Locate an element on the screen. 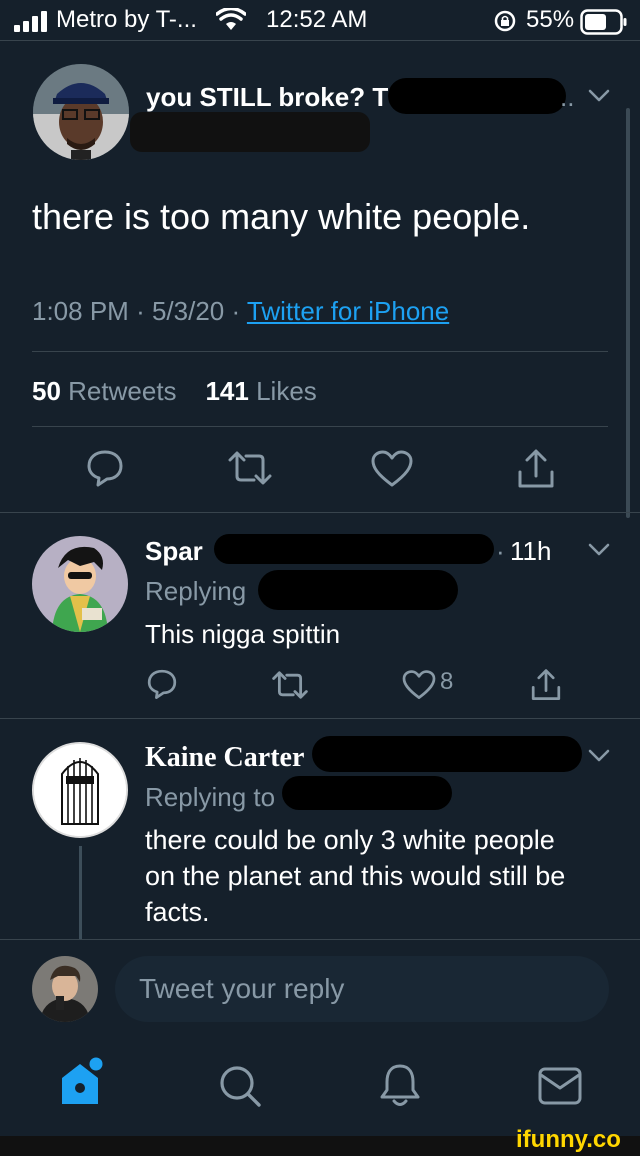 Image resolution: width=640 pixels, height=1156 pixels. status-bar: Metro by T-... 12:52 AM 55% is located at coordinates (320, 21).